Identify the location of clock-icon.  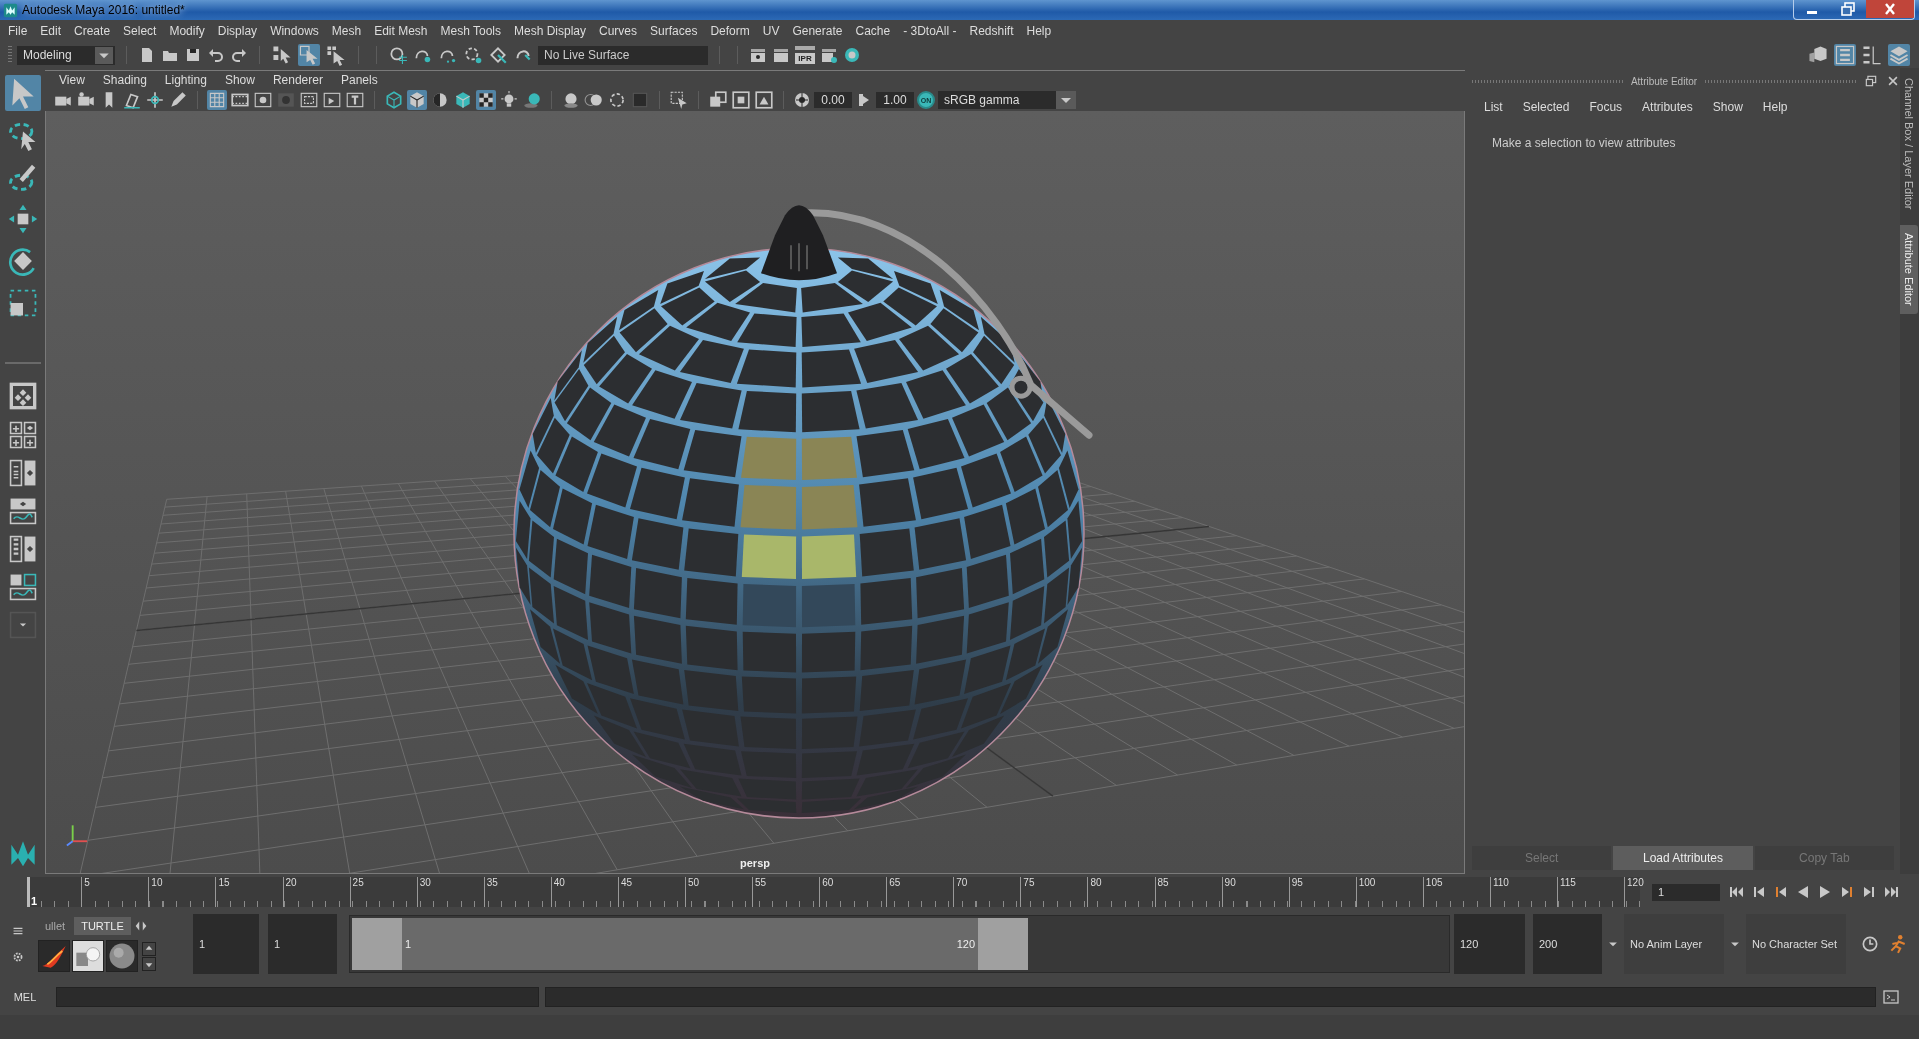
(1870, 944).